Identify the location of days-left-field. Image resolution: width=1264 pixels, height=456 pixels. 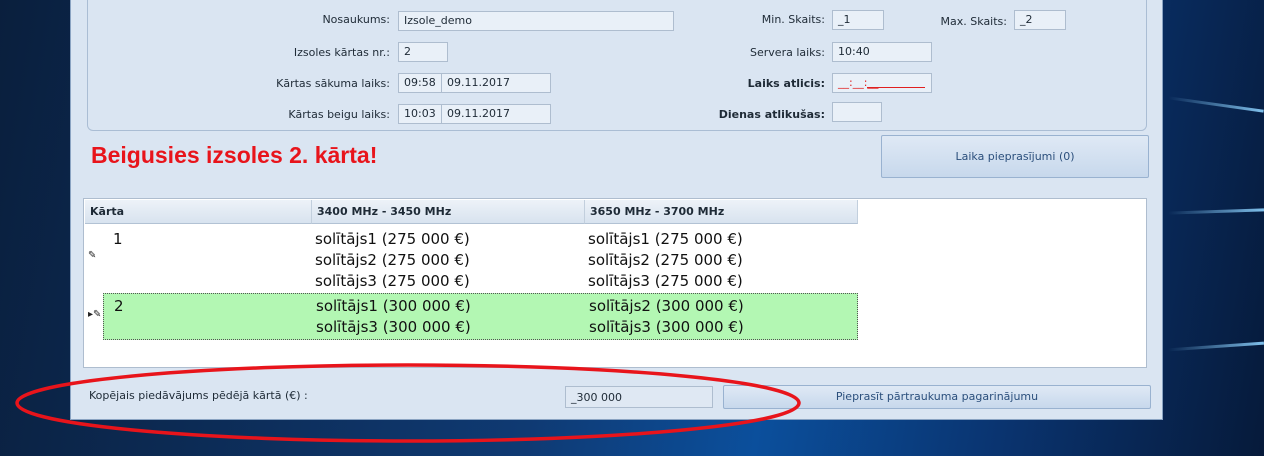
(857, 112).